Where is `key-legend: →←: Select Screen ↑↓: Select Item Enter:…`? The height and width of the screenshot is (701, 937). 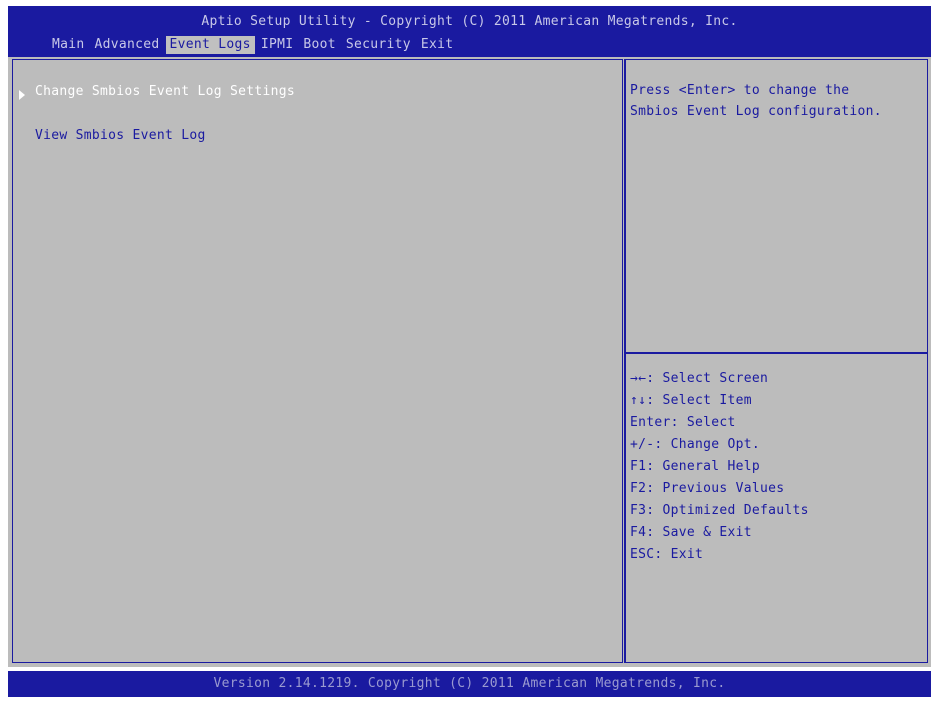 key-legend: →←: Select Screen ↑↓: Select Item Enter:… is located at coordinates (719, 467).